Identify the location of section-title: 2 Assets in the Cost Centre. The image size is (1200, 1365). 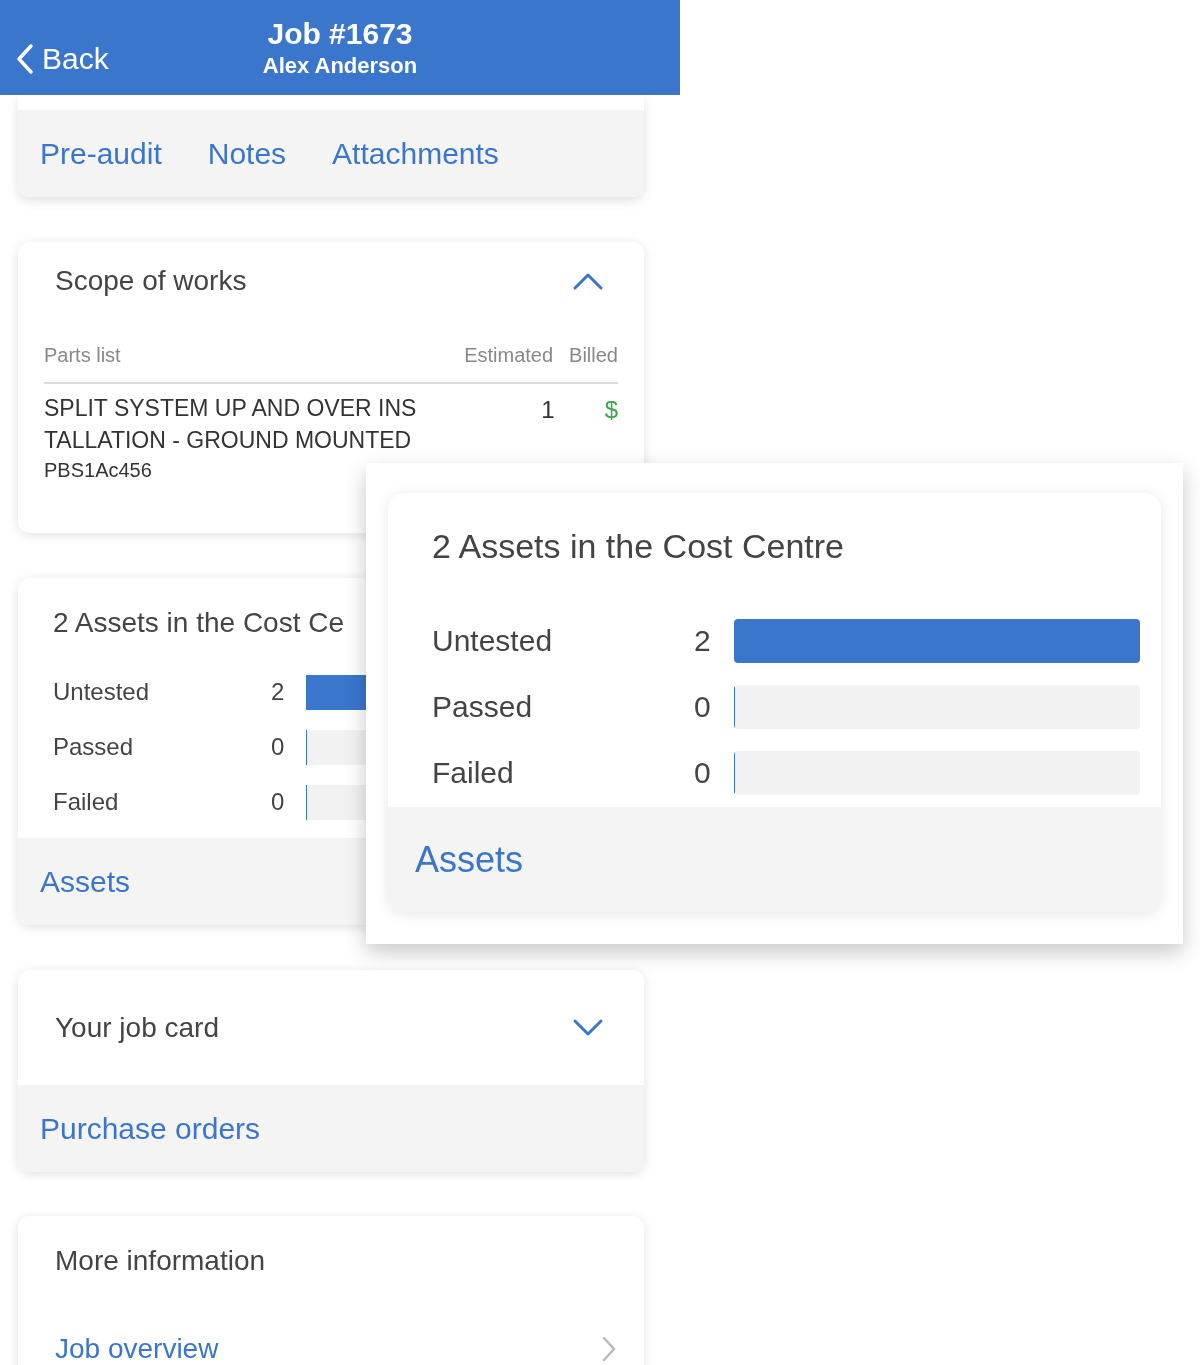
(638, 546).